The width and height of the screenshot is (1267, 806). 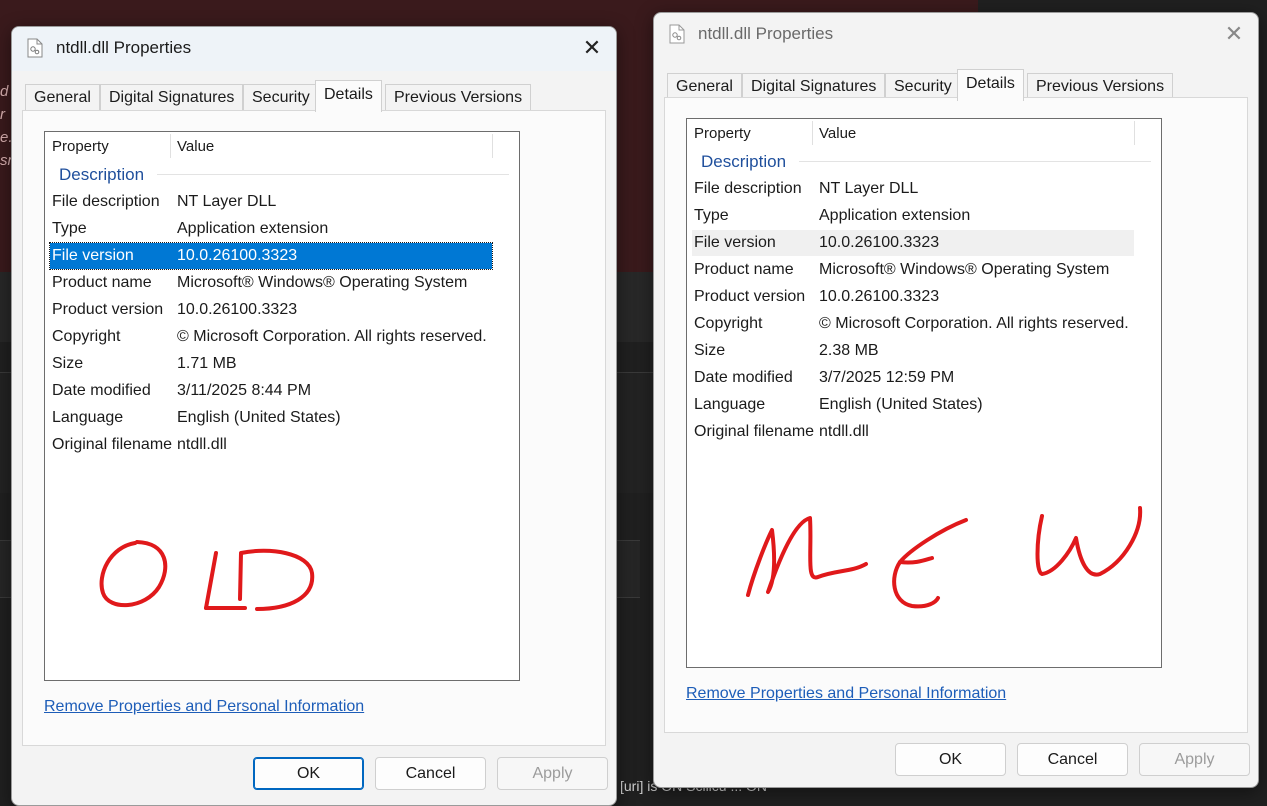 What do you see at coordinates (202, 444) in the screenshot?
I see `property-value: ntdll.dll` at bounding box center [202, 444].